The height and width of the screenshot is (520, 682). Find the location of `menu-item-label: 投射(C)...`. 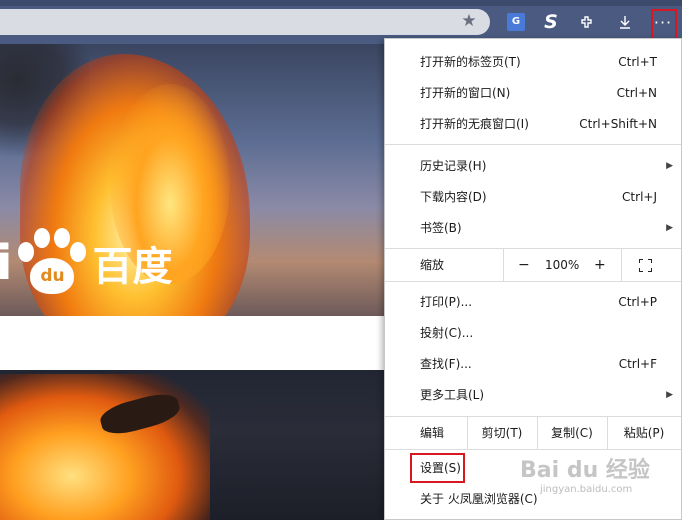

menu-item-label: 投射(C)... is located at coordinates (447, 333).